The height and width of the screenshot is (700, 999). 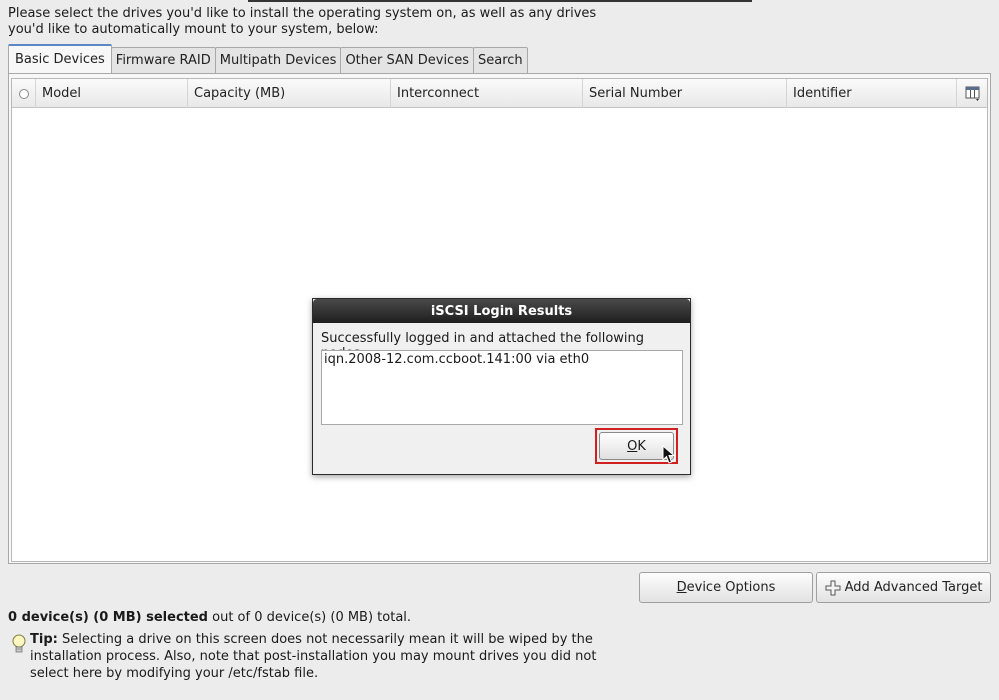 What do you see at coordinates (112, 93) in the screenshot?
I see `column-header-model: Model` at bounding box center [112, 93].